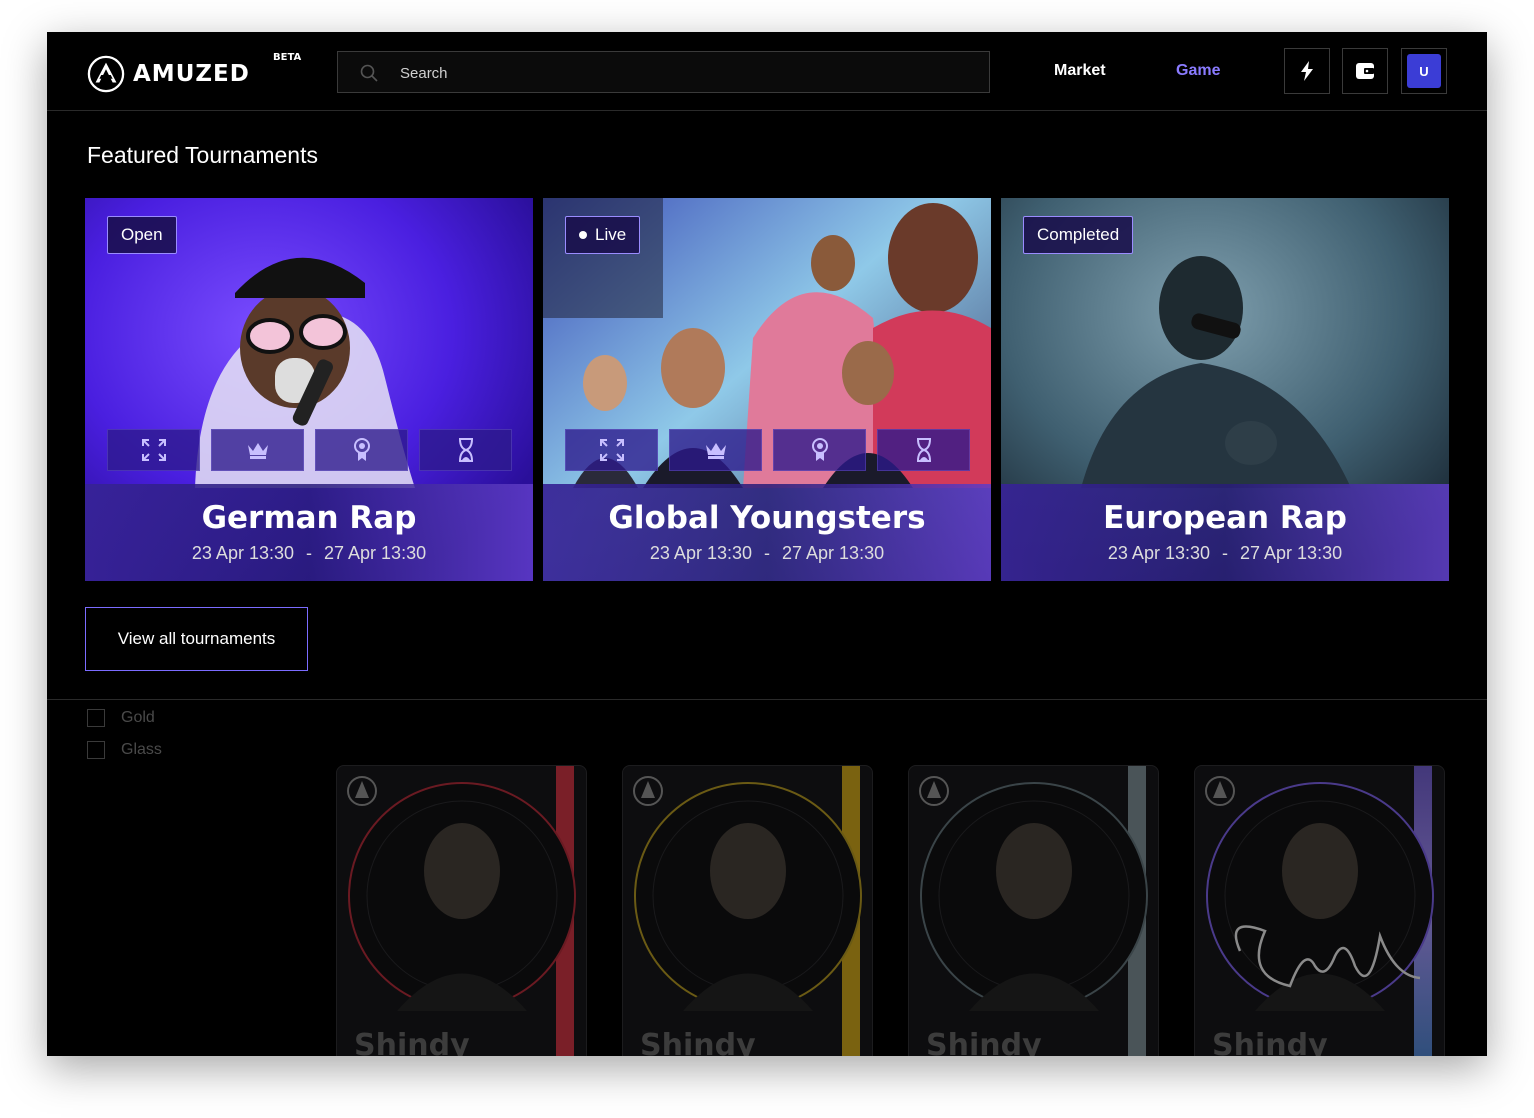 This screenshot has height=1118, width=1534. I want to click on logo: AMUZED BETA, so click(194, 74).